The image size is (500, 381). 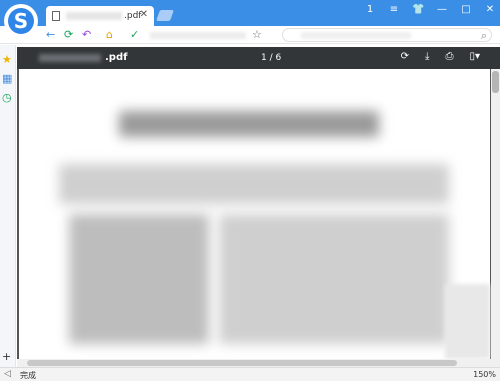 I want to click on browser-logo-mark: S, so click(x=21, y=21).